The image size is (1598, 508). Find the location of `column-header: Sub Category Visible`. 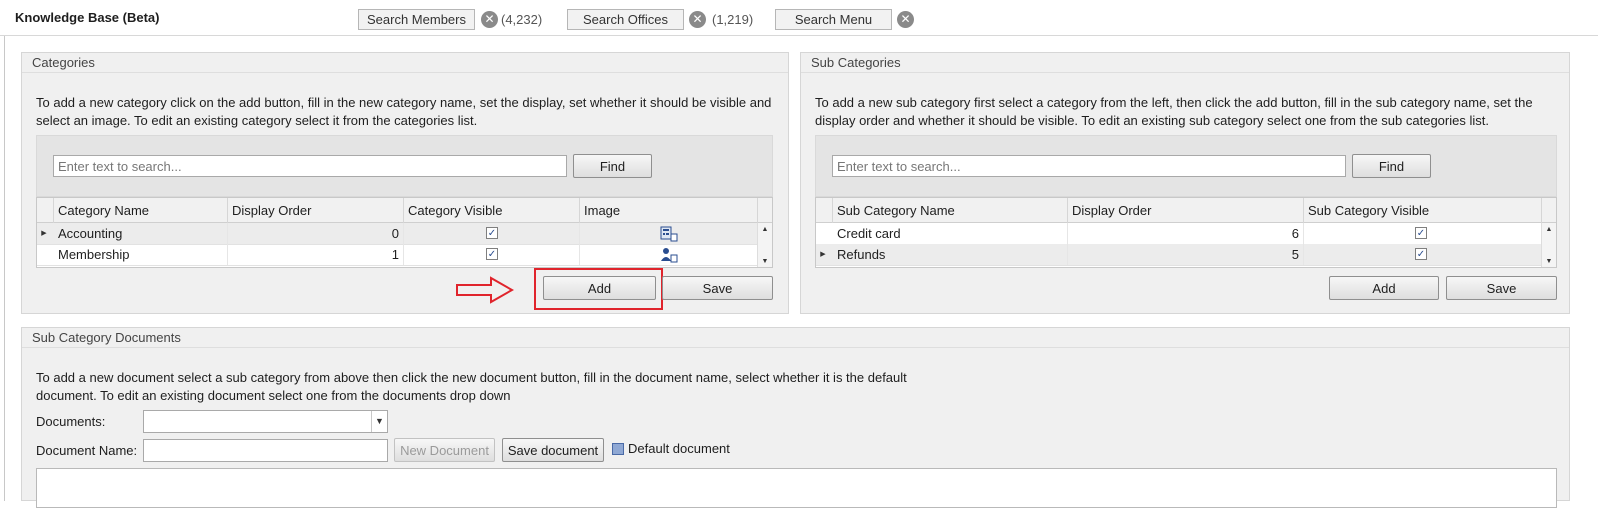

column-header: Sub Category Visible is located at coordinates (1423, 210).